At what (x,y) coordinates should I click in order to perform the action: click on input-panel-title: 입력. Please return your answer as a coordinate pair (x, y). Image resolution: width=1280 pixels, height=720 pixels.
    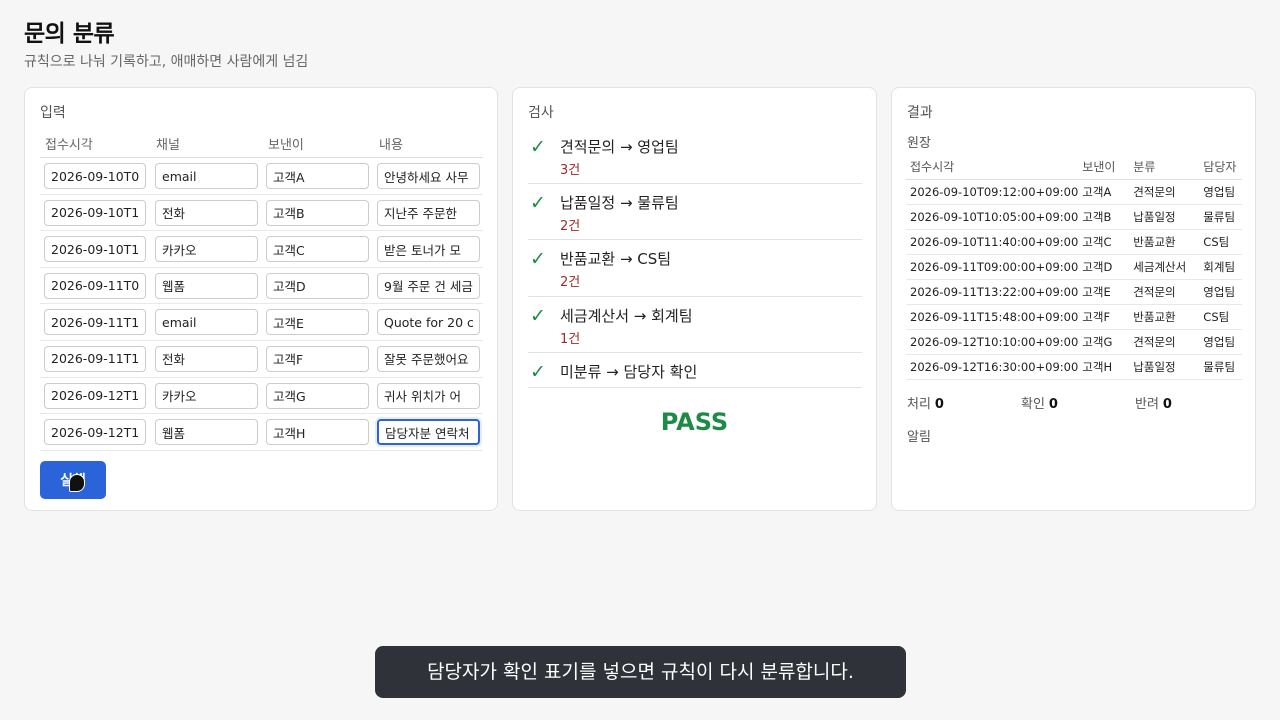
    Looking at the image, I should click on (53, 113).